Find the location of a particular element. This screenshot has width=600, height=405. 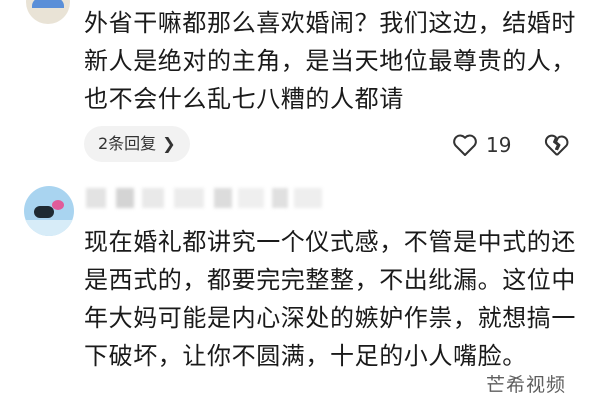

avatar-shirt is located at coordinates (48, 4).